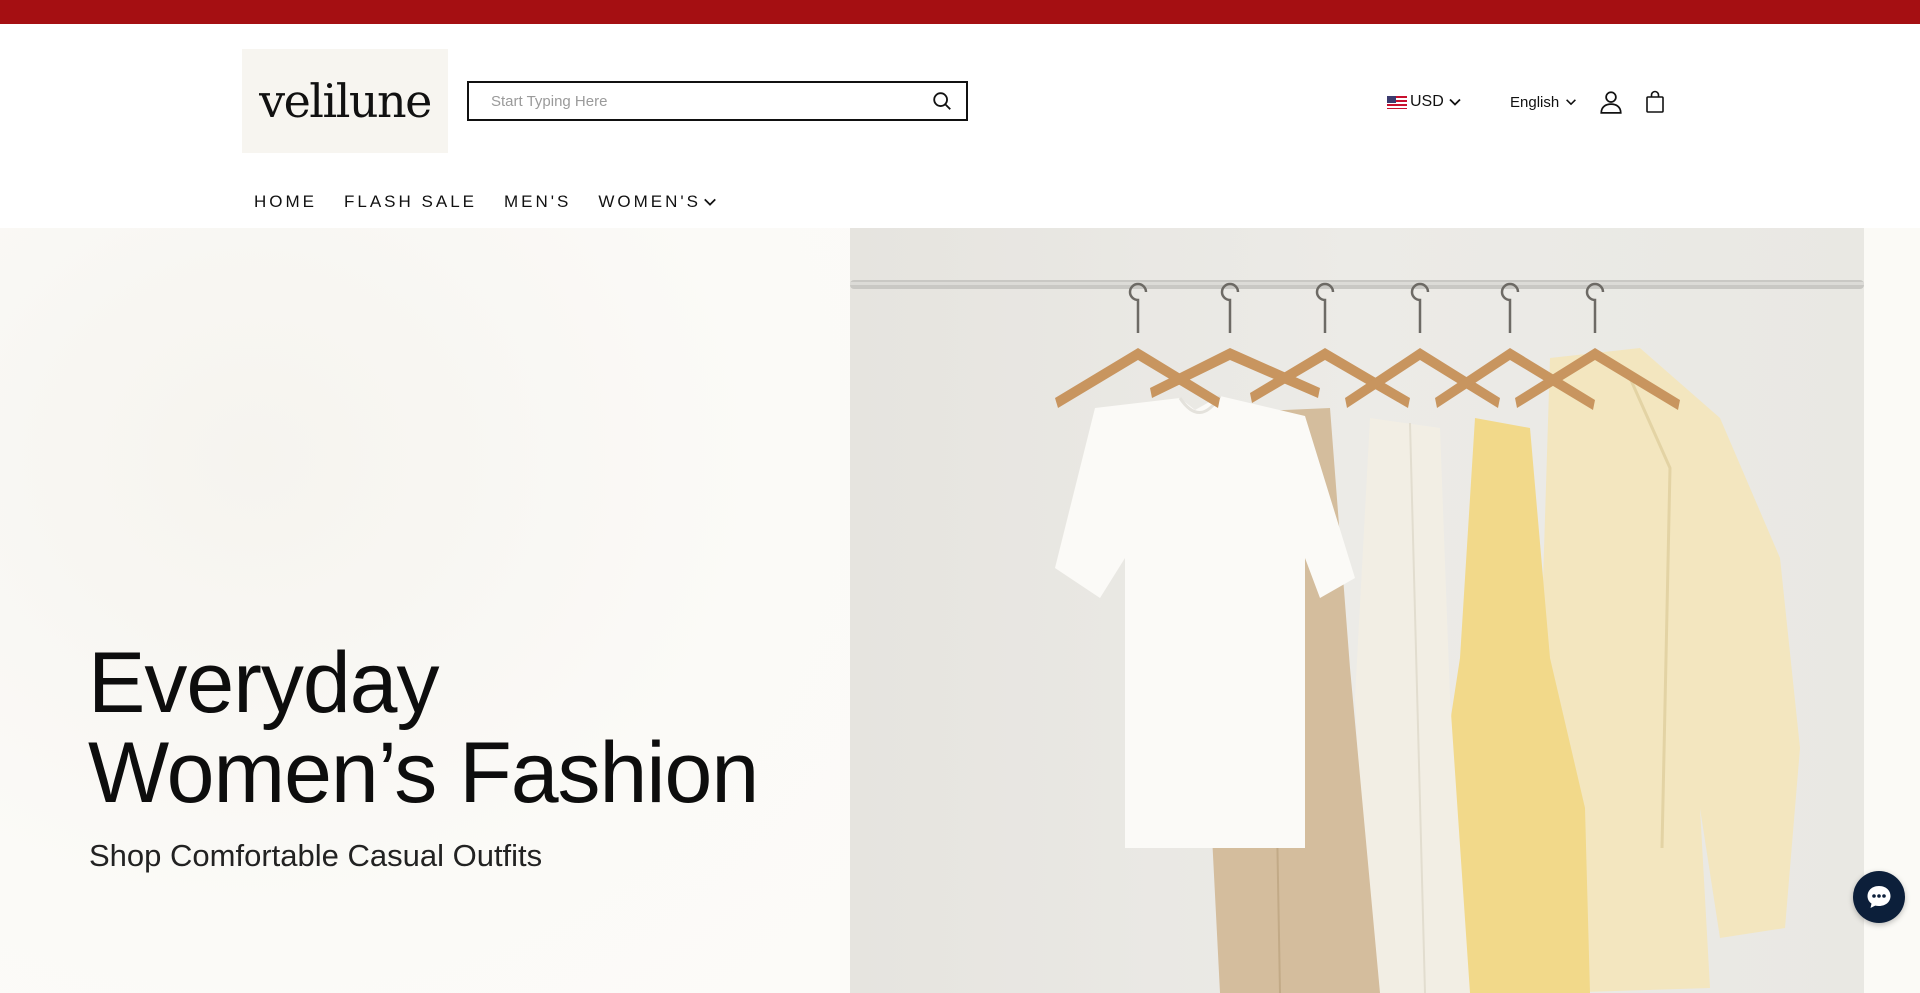  I want to click on currency-label: USD, so click(1427, 101).